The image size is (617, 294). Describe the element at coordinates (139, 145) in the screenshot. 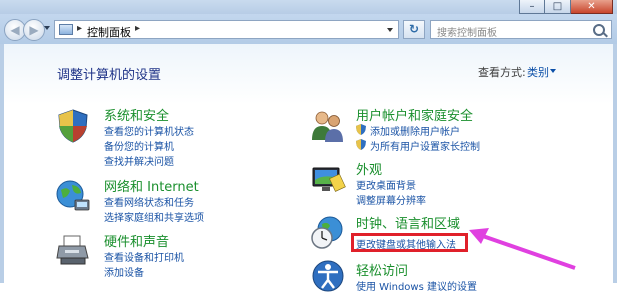

I see `link-backup-computer: 备份您的计算机` at that location.